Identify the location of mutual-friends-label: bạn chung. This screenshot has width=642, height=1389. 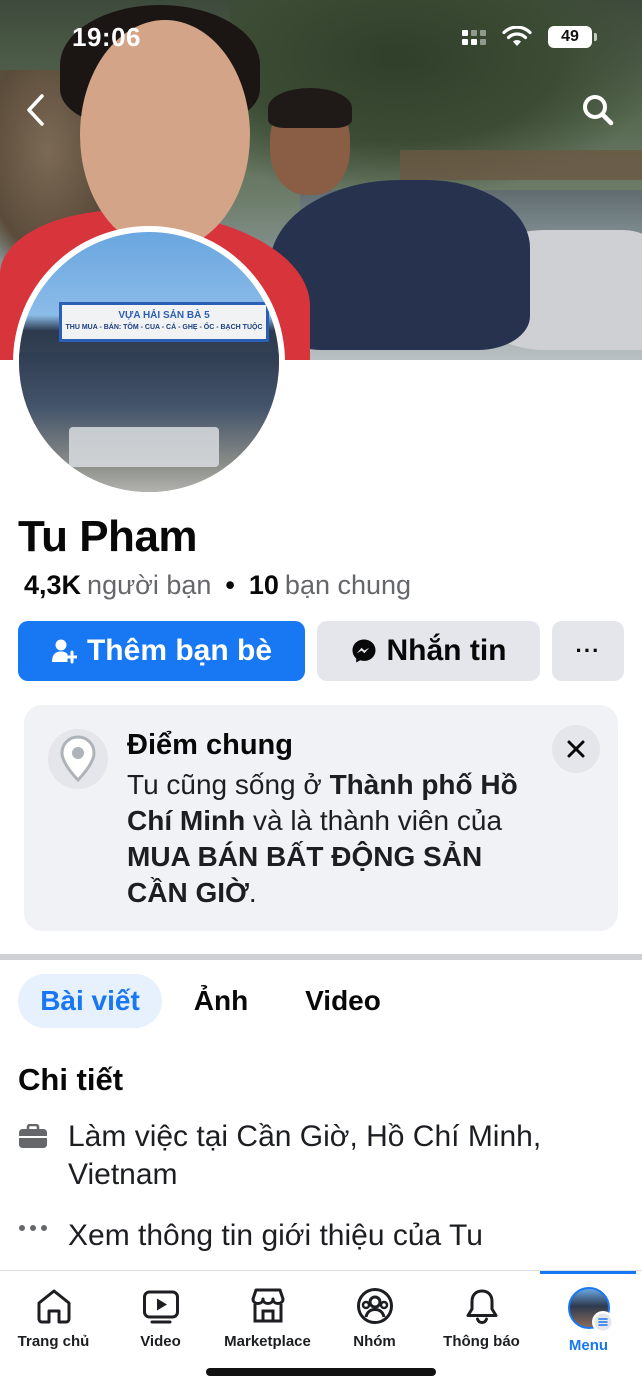
(348, 585).